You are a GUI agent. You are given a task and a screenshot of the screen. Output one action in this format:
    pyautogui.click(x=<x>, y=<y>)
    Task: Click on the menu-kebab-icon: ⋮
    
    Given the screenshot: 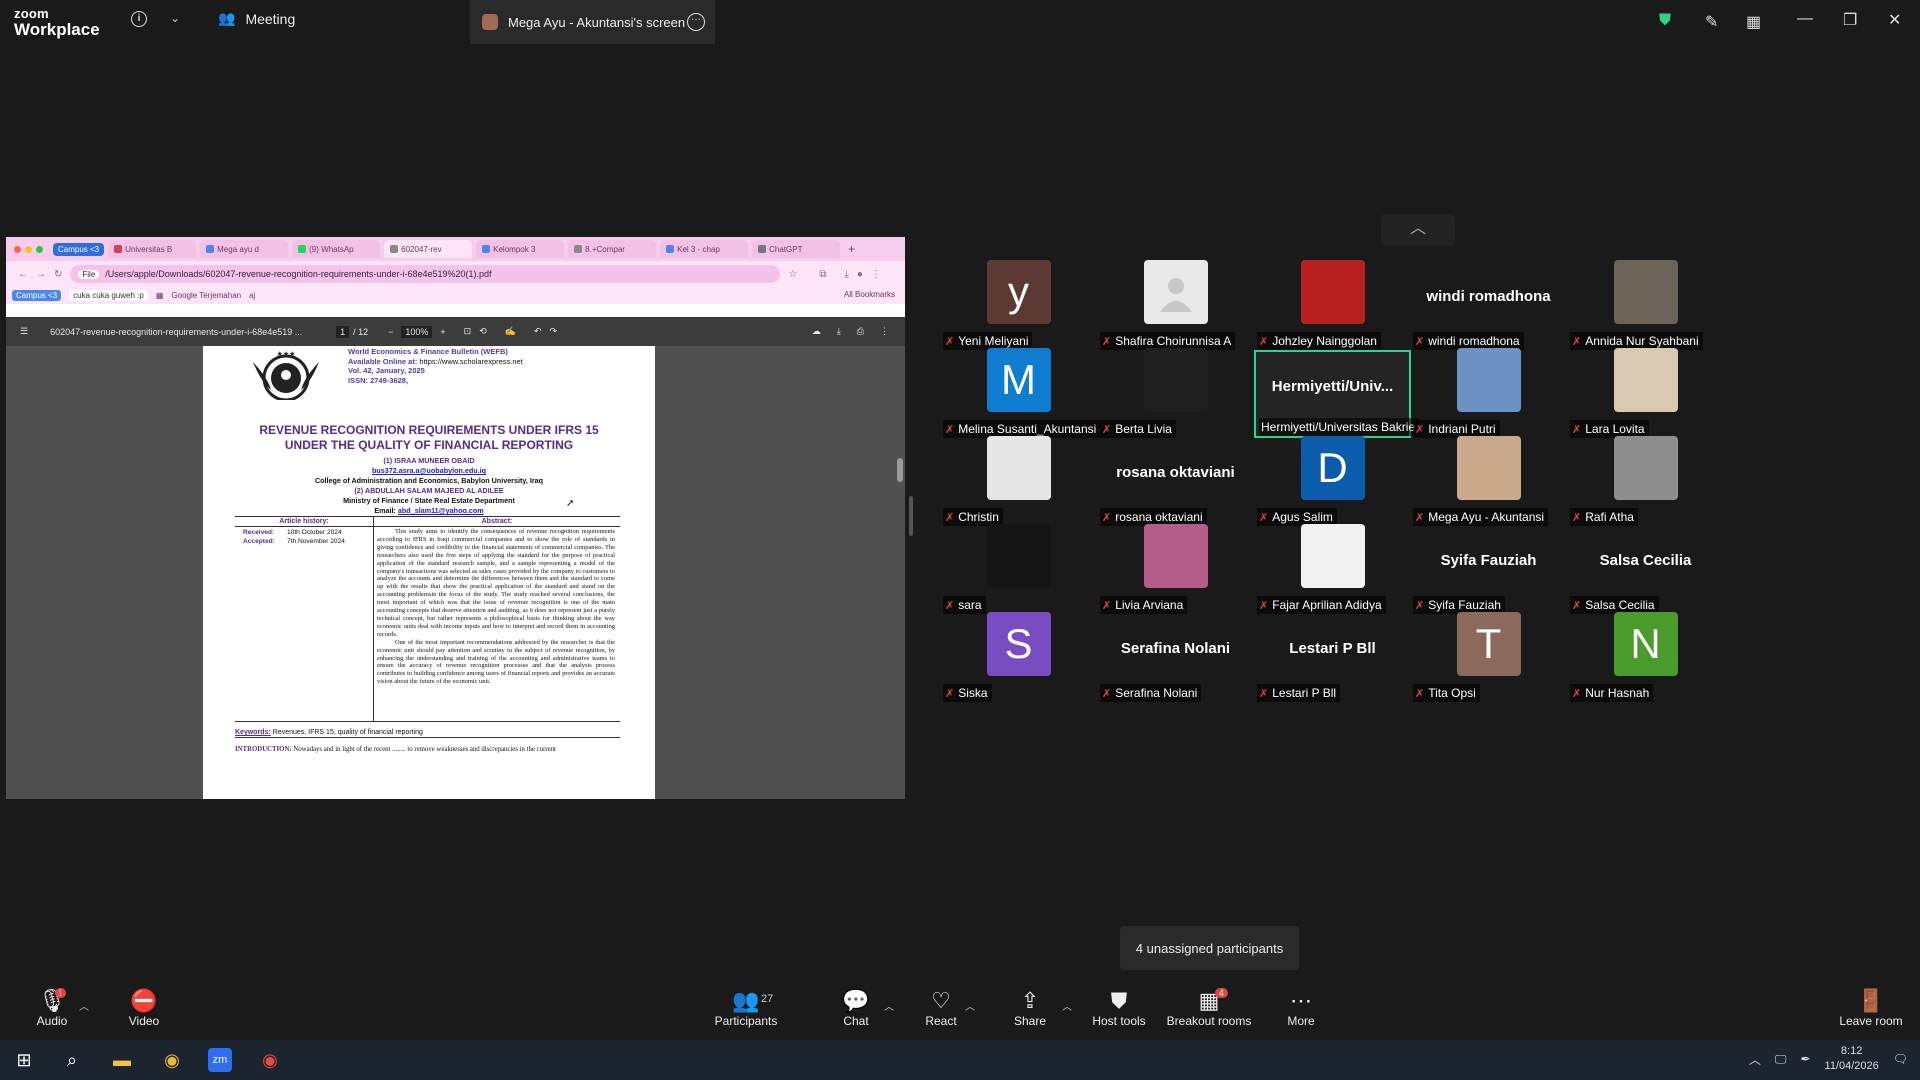 What is the action you would take?
    pyautogui.click(x=876, y=274)
    